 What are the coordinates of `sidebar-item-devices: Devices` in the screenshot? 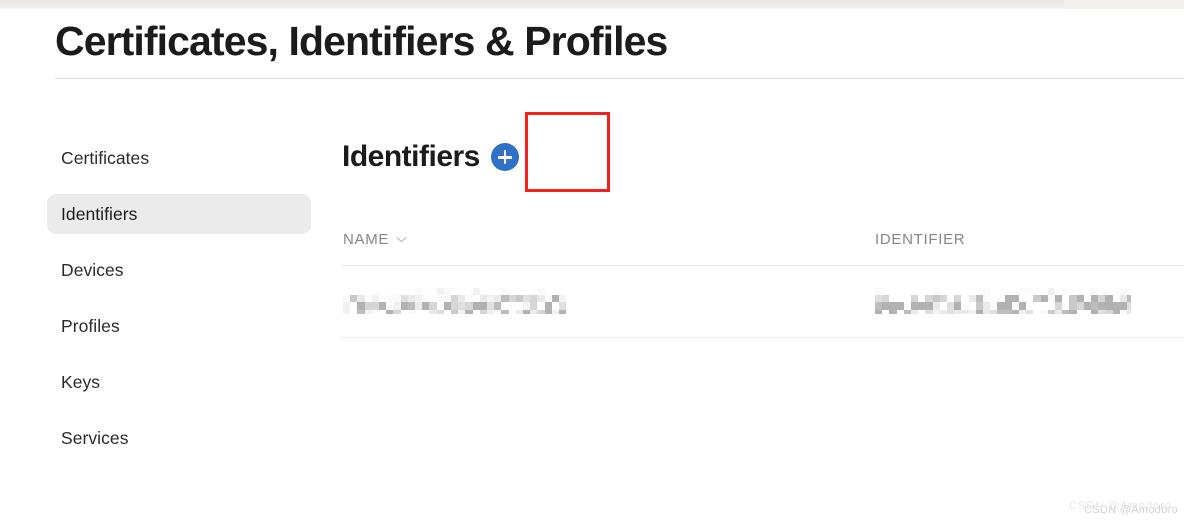 It's located at (179, 270).